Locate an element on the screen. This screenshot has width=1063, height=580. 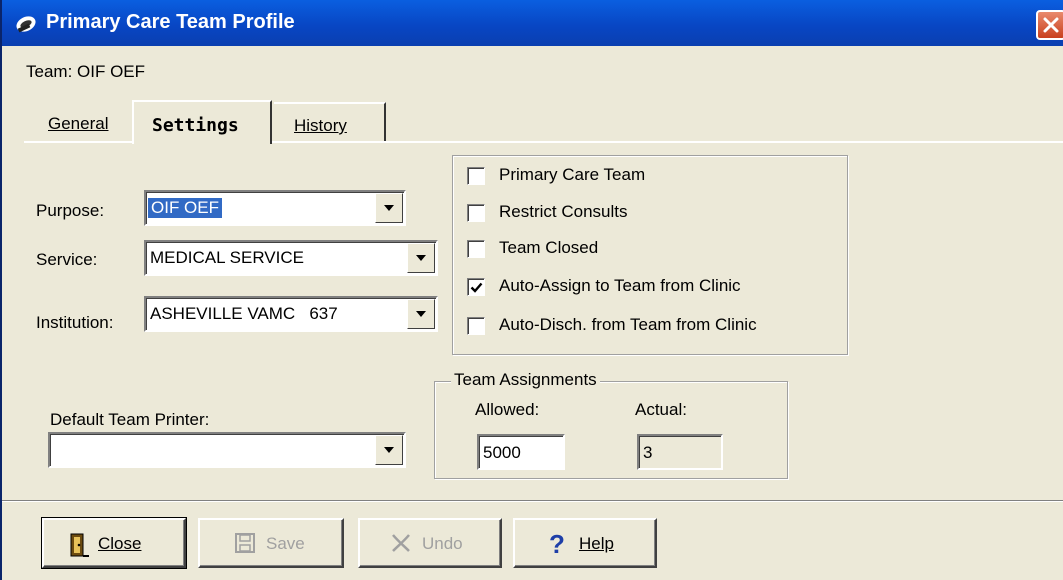
purpose-value: OIF OEF is located at coordinates (185, 208).